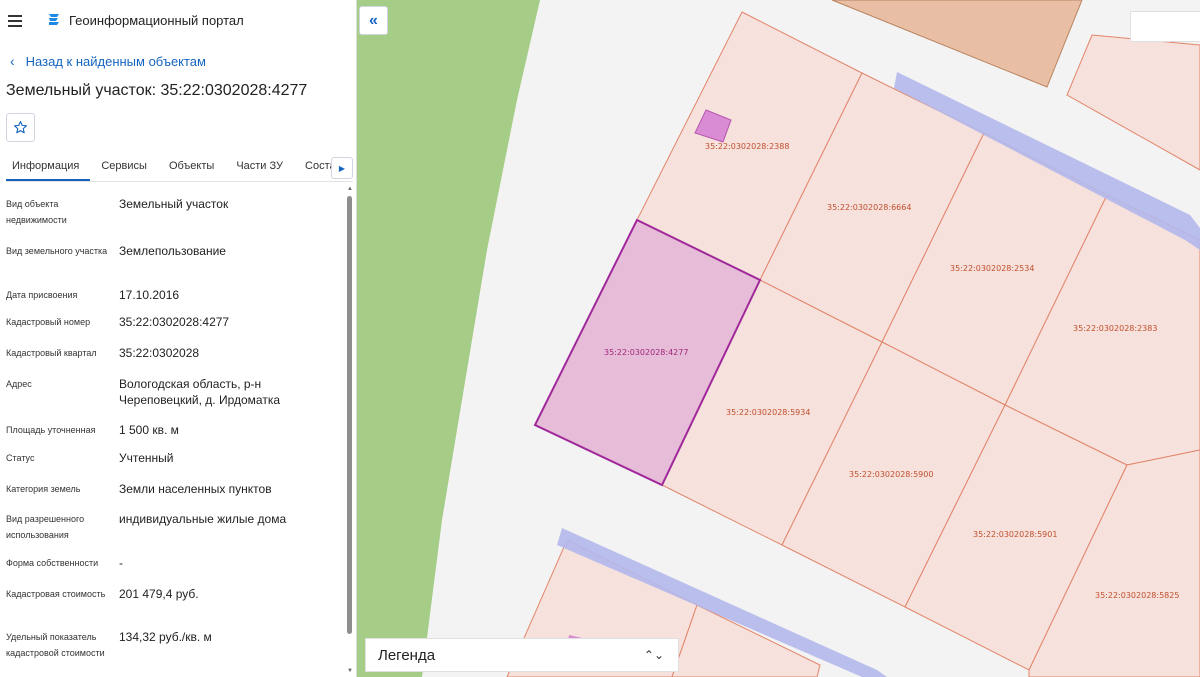 The image size is (1200, 677). I want to click on info-value: 35:22:0302028, so click(159, 353).